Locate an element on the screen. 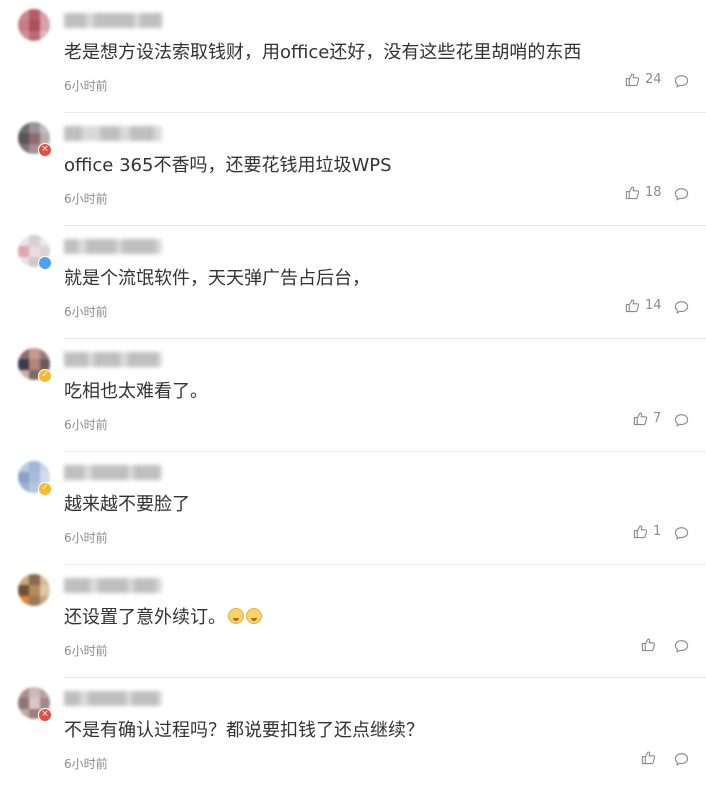  like-button: 24 is located at coordinates (643, 79).